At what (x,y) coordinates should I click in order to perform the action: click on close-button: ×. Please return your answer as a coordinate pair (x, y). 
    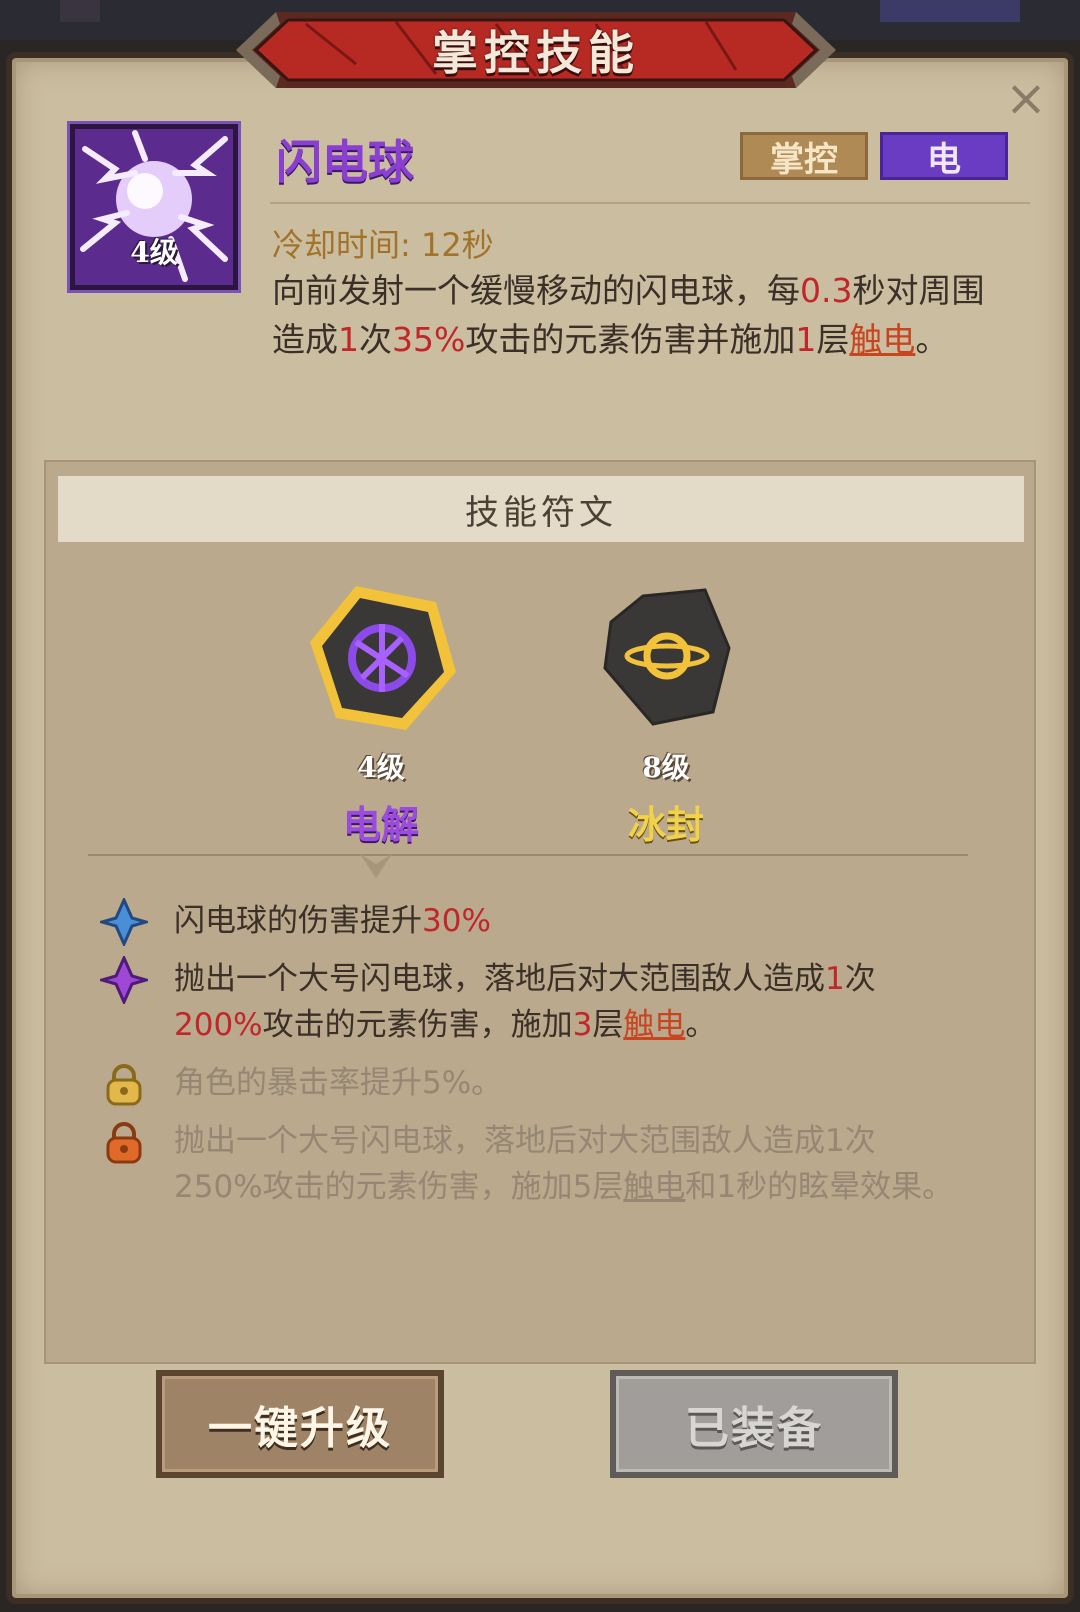
    Looking at the image, I should click on (1026, 98).